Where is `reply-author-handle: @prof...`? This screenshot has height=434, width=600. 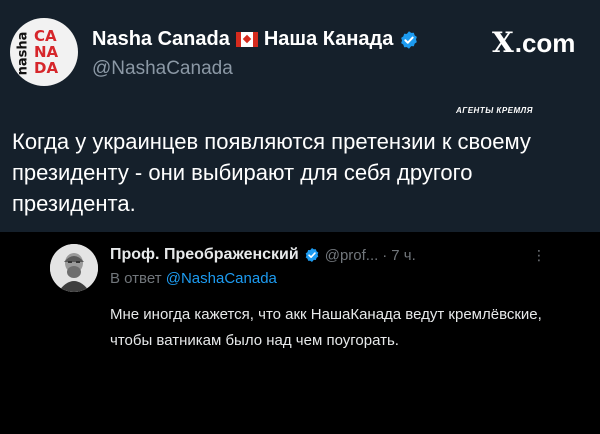 reply-author-handle: @prof... is located at coordinates (352, 255).